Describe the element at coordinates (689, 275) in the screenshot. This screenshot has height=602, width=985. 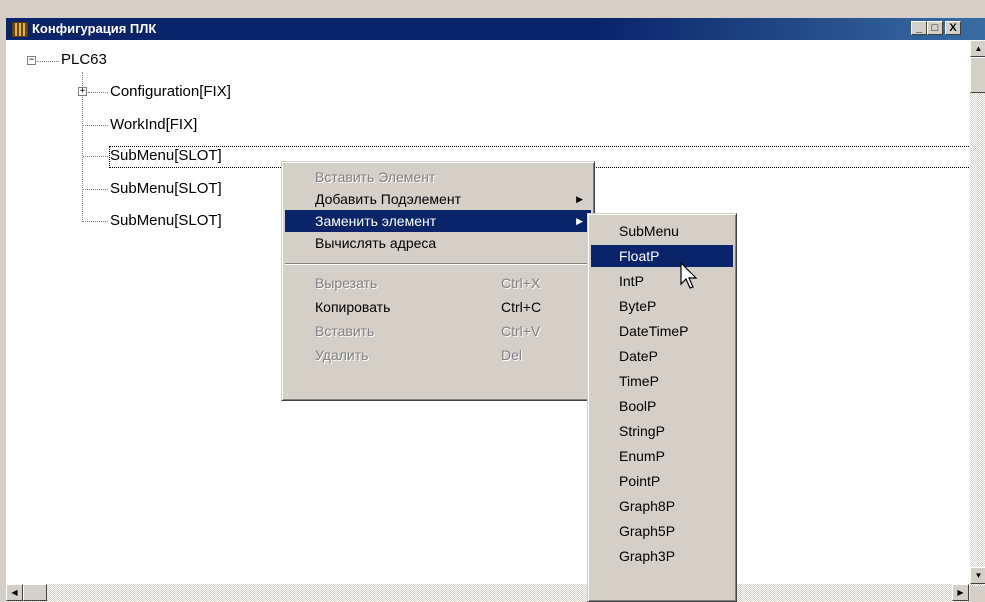
I see `mouse-pointer-icon` at that location.